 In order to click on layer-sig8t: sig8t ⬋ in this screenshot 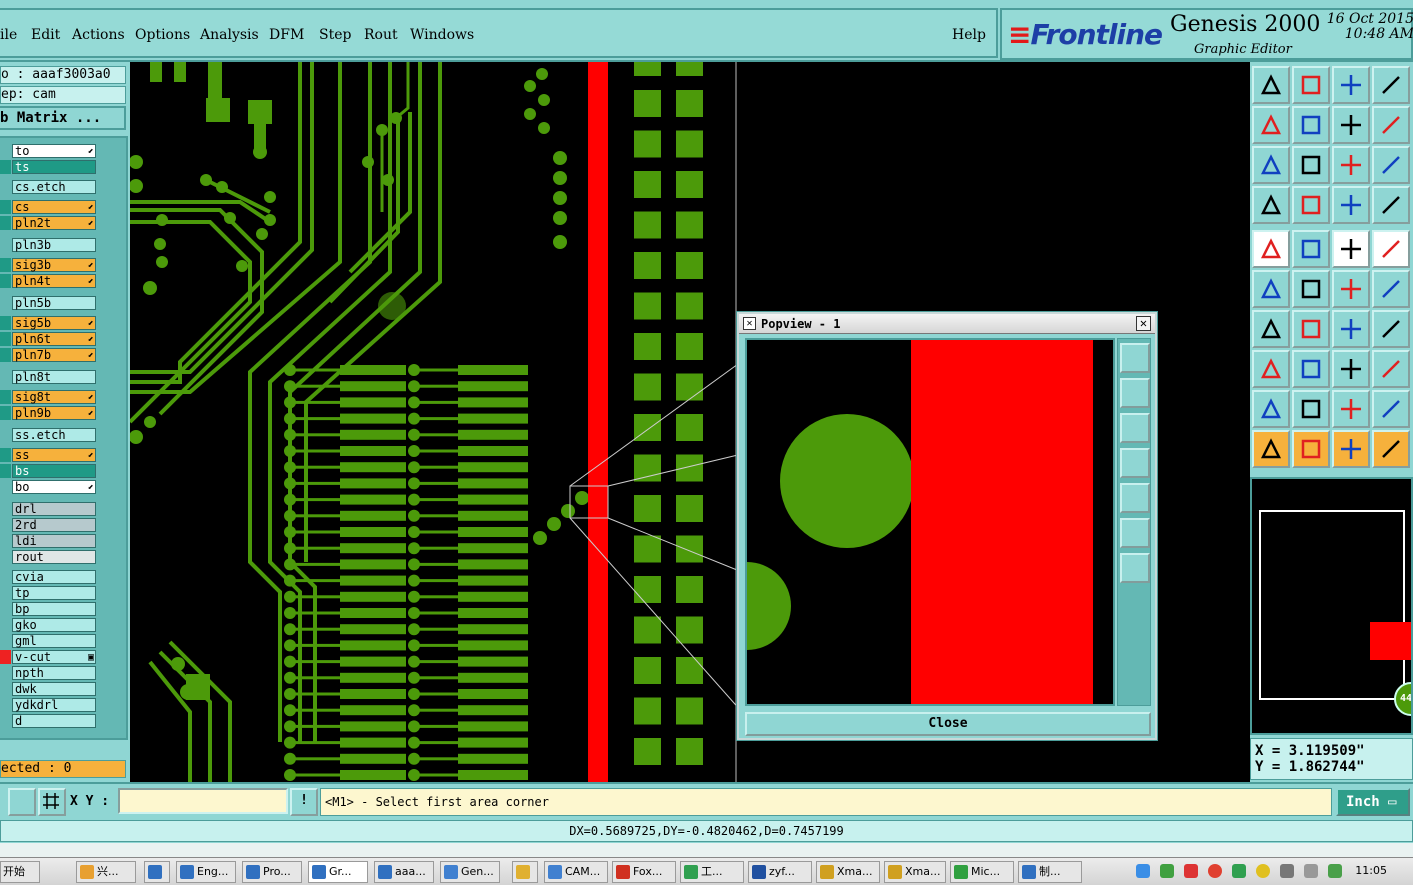, I will do `click(54, 397)`.